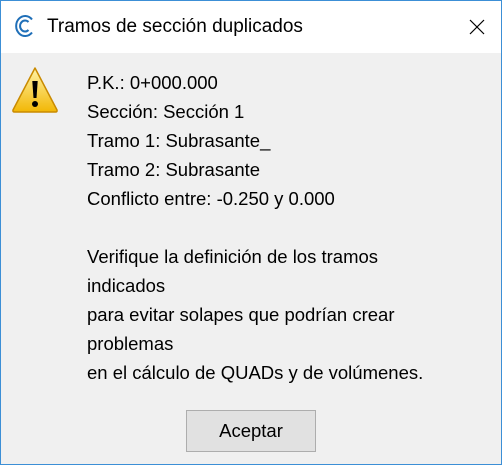 The image size is (502, 465). What do you see at coordinates (166, 111) in the screenshot?
I see `section-text: Sección: Sección 1` at bounding box center [166, 111].